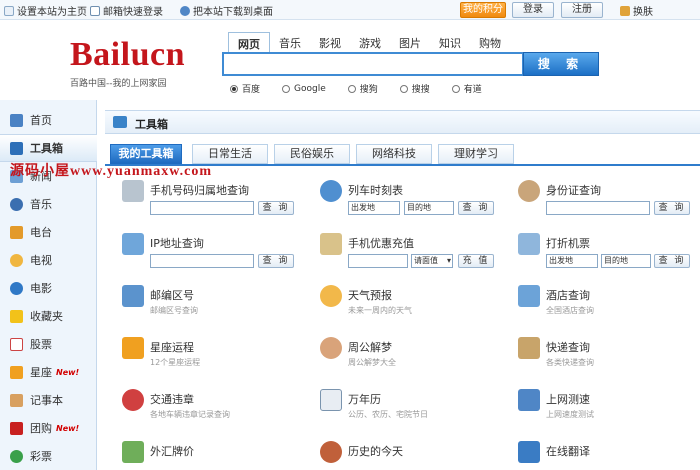 Image resolution: width=700 pixels, height=470 pixels. I want to click on person-icon, so click(331, 348).